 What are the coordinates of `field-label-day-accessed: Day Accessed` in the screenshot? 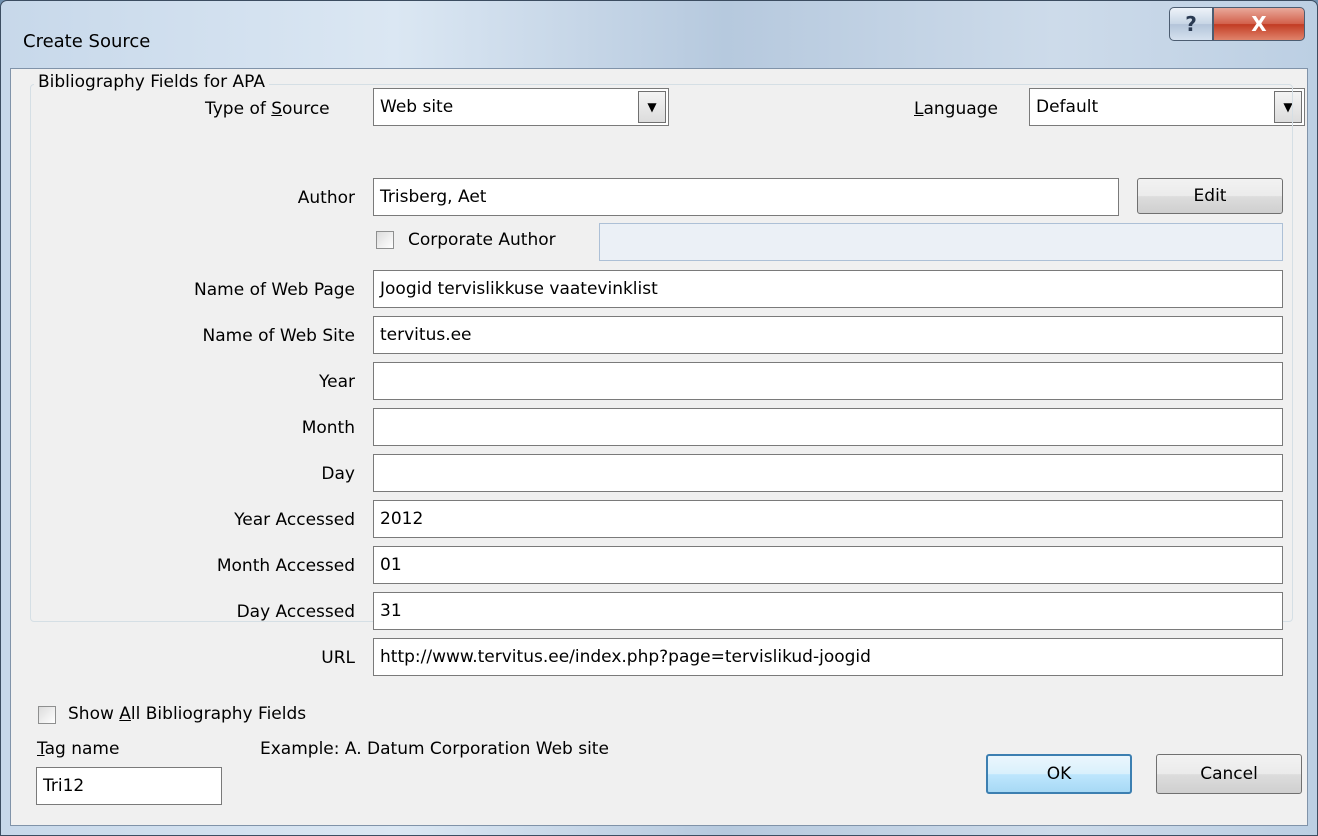 It's located at (295, 612).